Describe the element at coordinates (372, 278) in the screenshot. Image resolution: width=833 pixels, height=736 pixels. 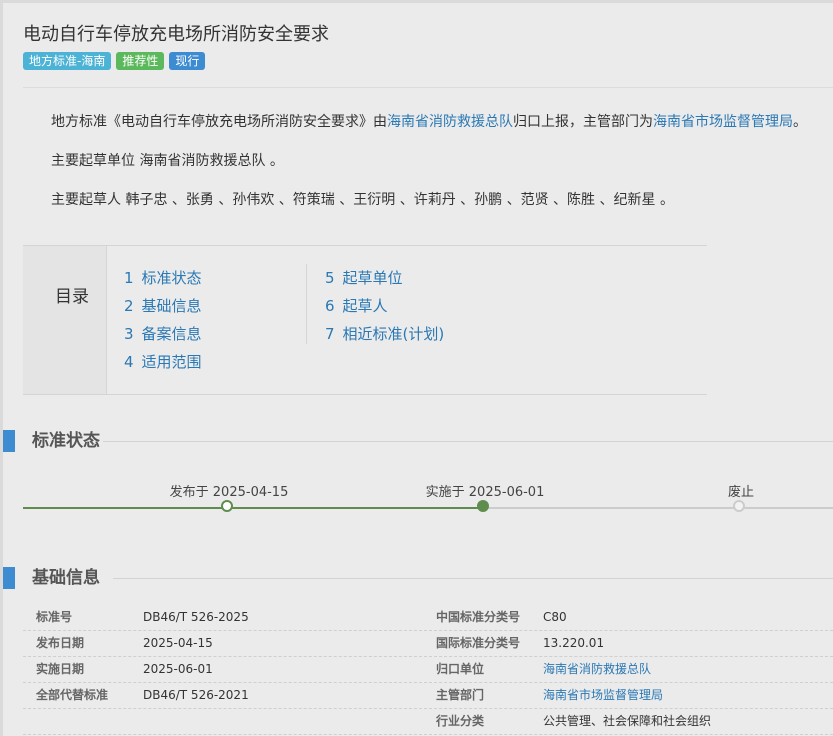
I see `toc-label: 起草单位` at that location.